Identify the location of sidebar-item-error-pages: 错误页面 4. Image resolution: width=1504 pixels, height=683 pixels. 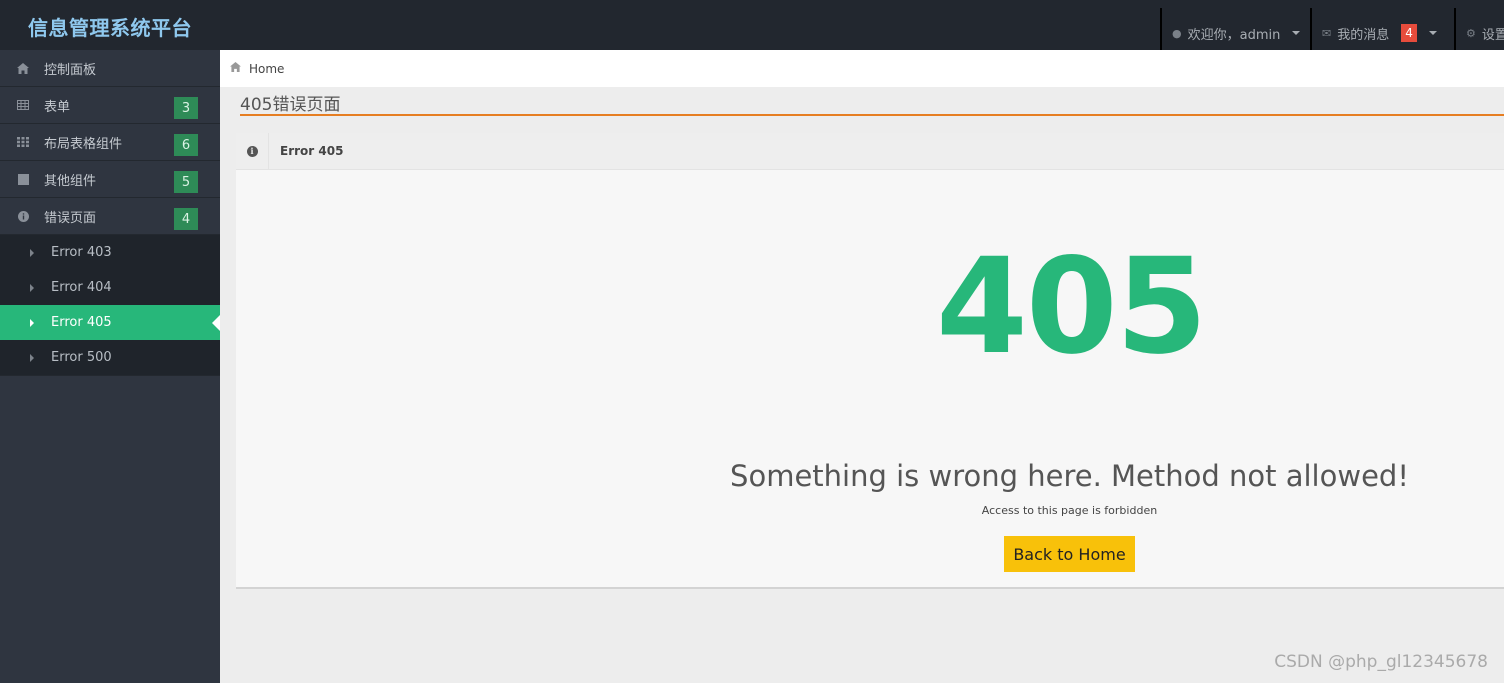
(110, 216).